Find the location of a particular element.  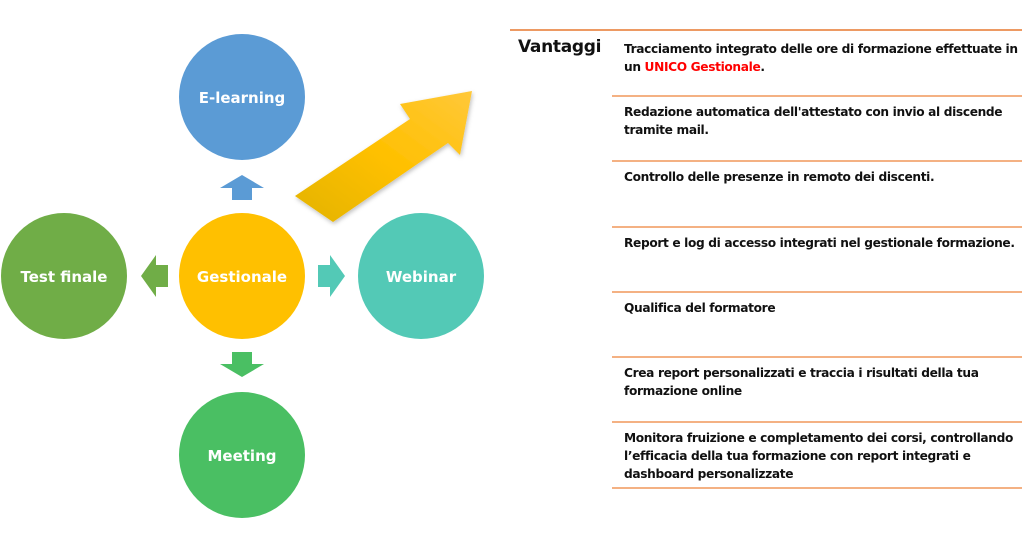

node-test-finale: Test finale is located at coordinates (64, 276).